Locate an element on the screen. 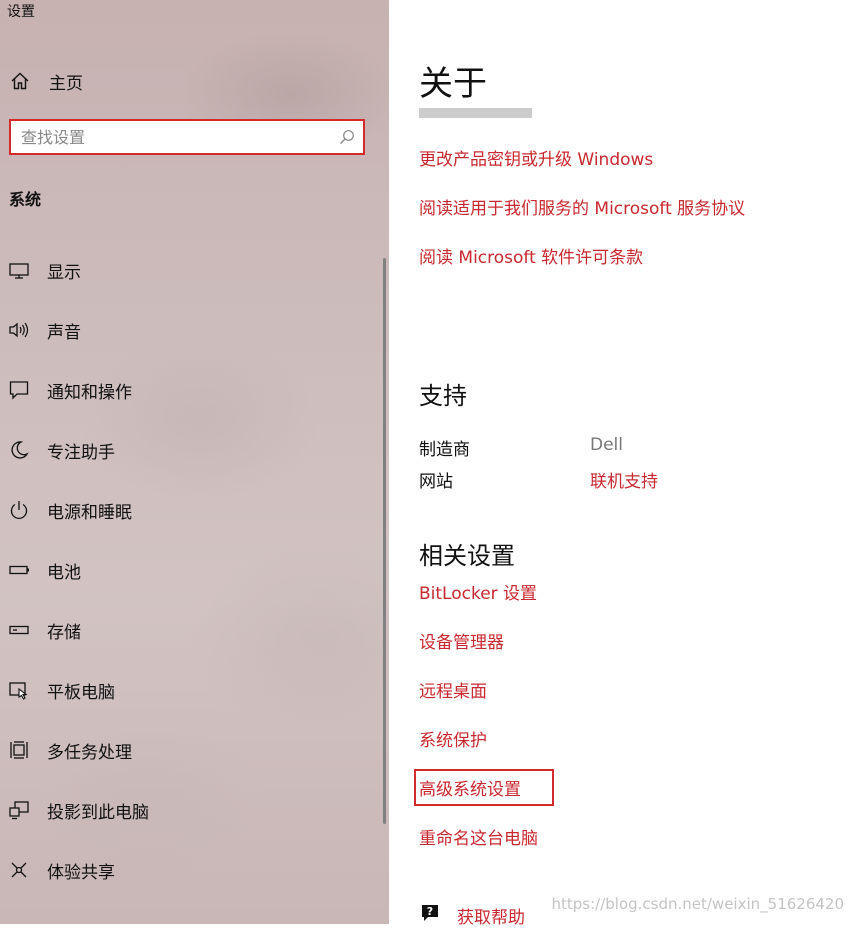  sidebar-item-label: 体验共享 is located at coordinates (81, 872).